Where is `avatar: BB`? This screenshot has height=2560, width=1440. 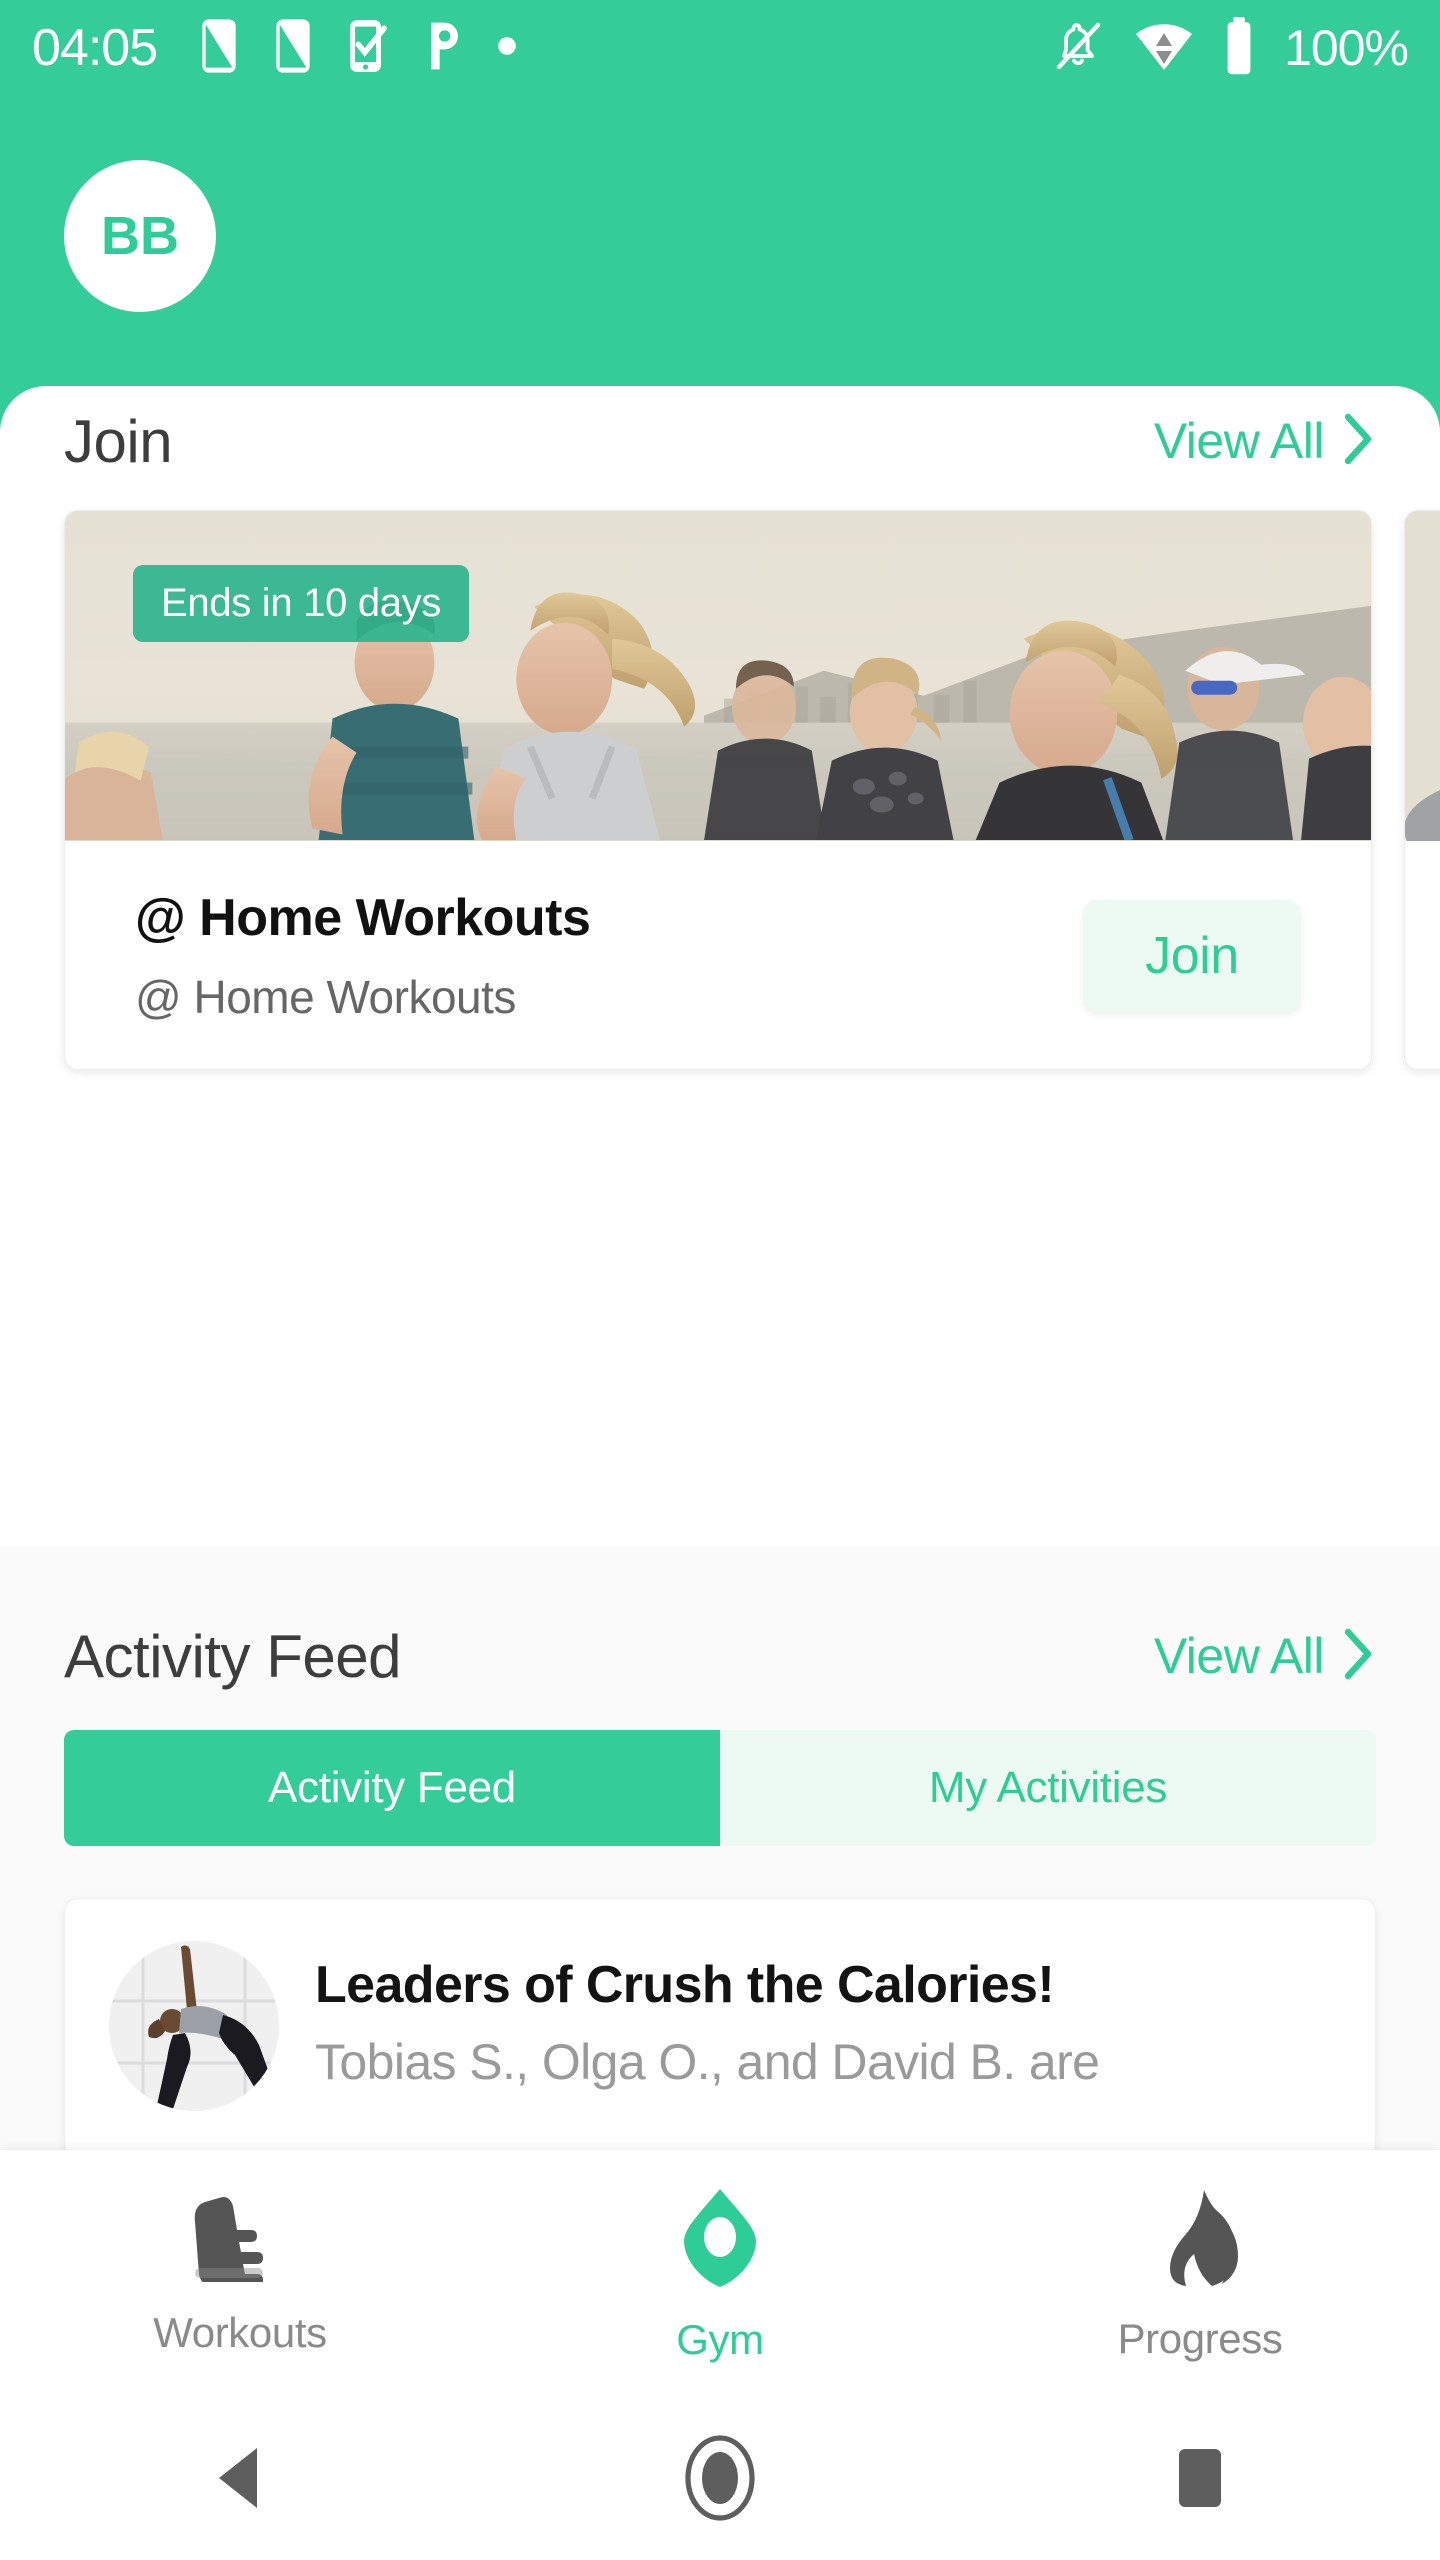
avatar: BB is located at coordinates (140, 236).